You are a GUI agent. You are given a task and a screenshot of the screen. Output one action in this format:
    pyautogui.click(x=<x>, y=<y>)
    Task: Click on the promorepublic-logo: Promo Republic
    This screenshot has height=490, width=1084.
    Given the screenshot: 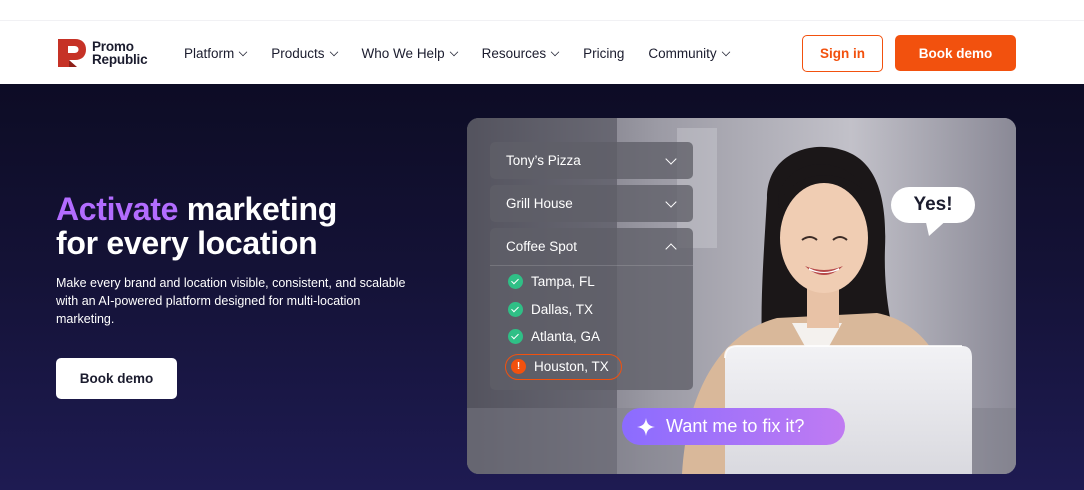 What is the action you would take?
    pyautogui.click(x=102, y=53)
    